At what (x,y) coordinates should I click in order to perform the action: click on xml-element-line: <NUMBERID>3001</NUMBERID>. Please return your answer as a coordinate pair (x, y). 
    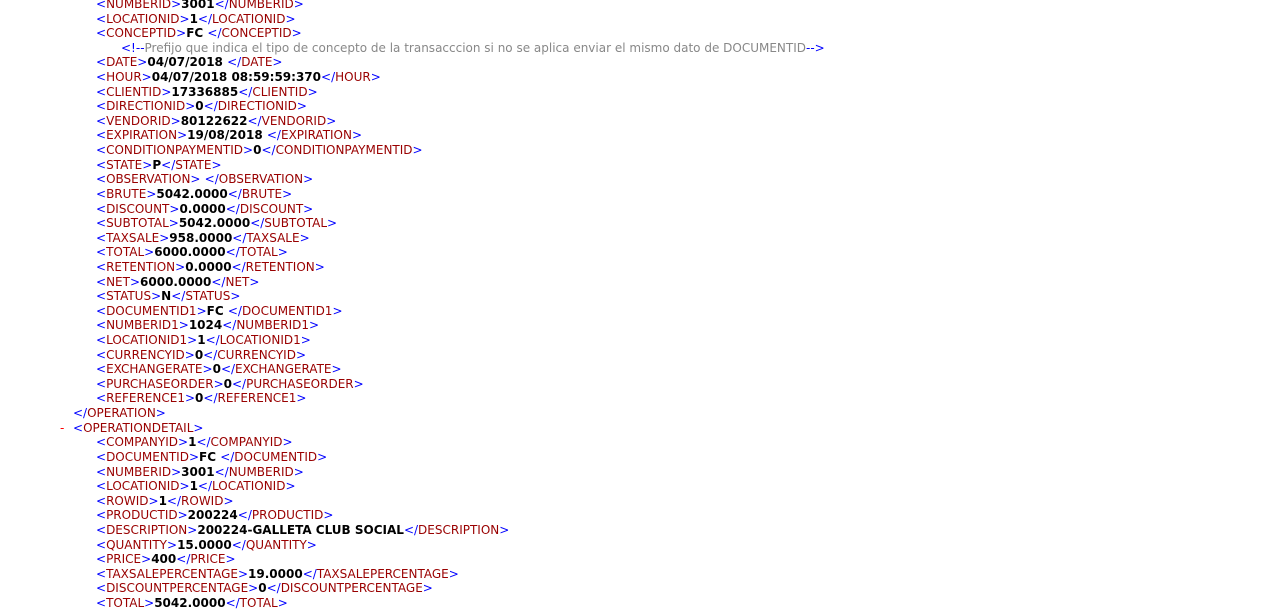
    Looking at the image, I should click on (634, 6).